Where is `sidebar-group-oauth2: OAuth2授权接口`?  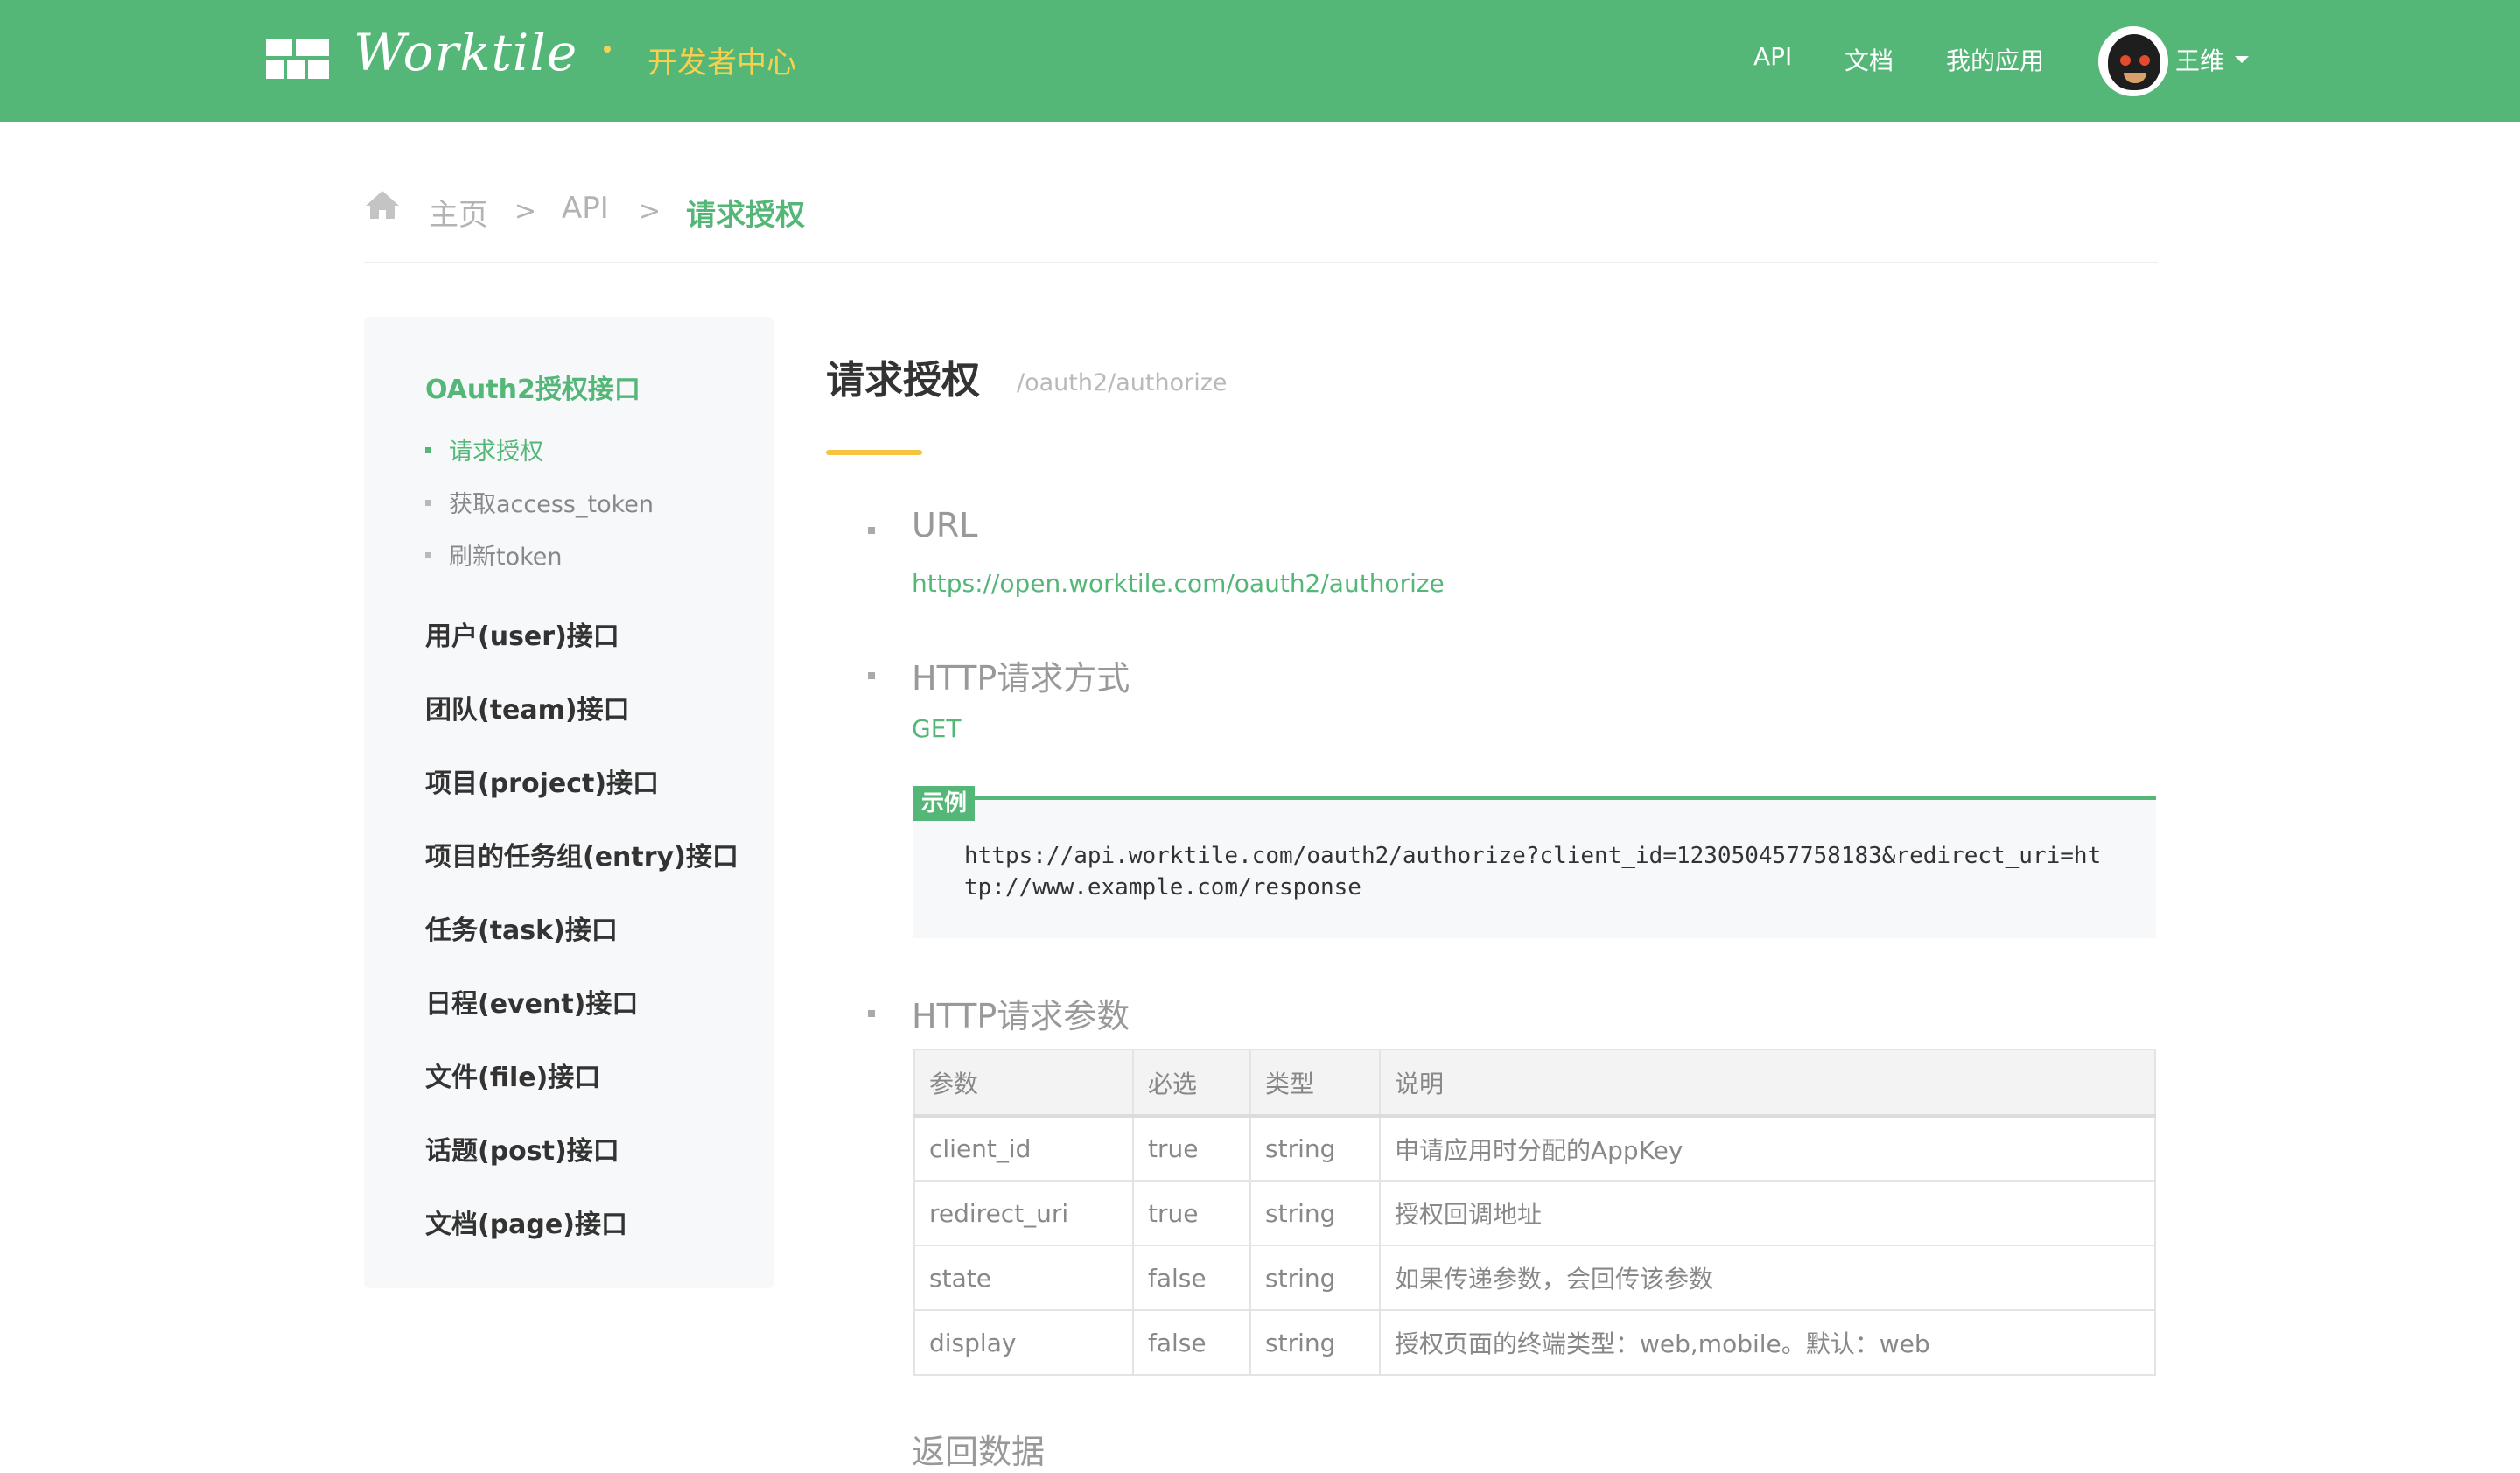
sidebar-group-oauth2: OAuth2授权接口 is located at coordinates (532, 387).